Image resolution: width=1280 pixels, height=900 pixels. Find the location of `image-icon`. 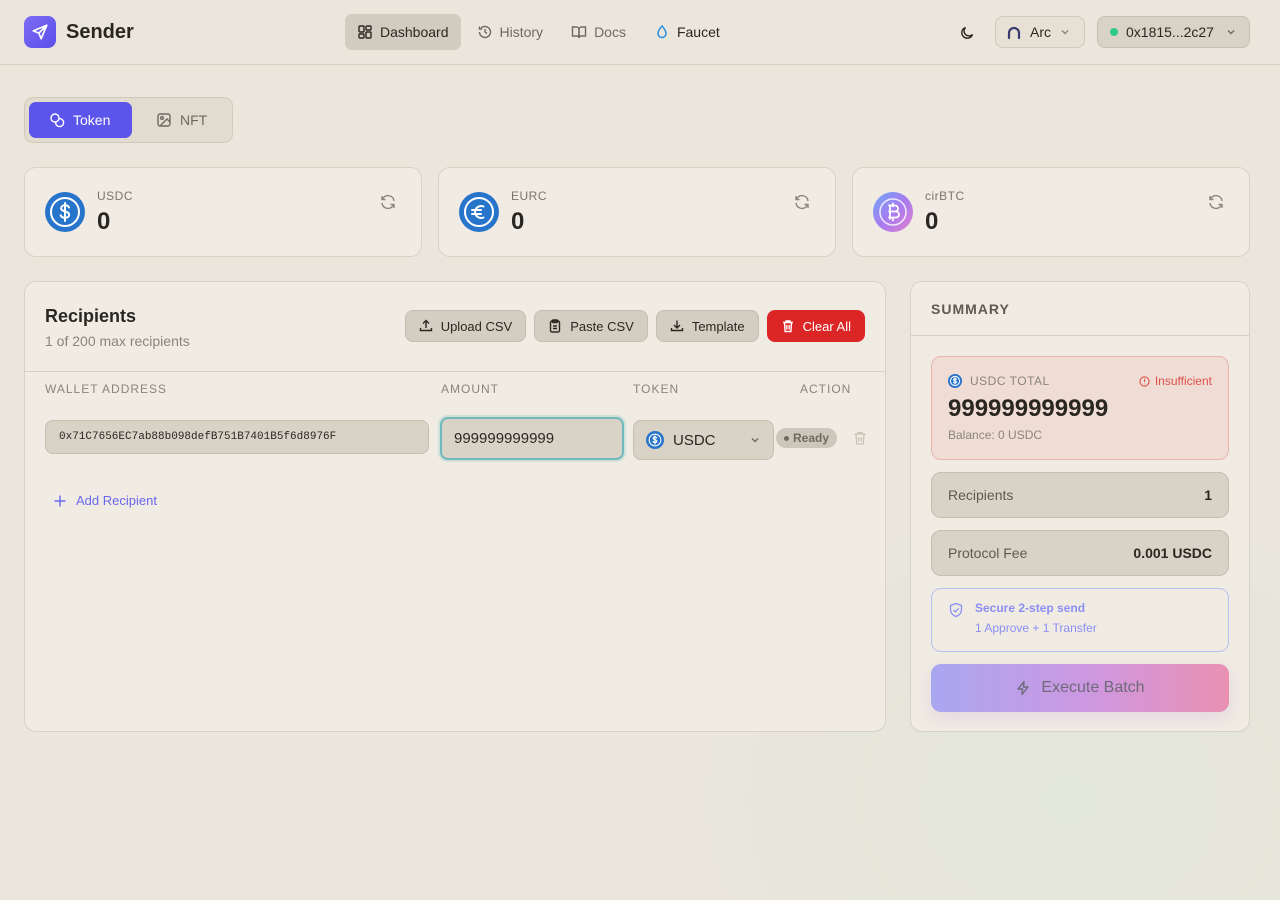

image-icon is located at coordinates (164, 120).